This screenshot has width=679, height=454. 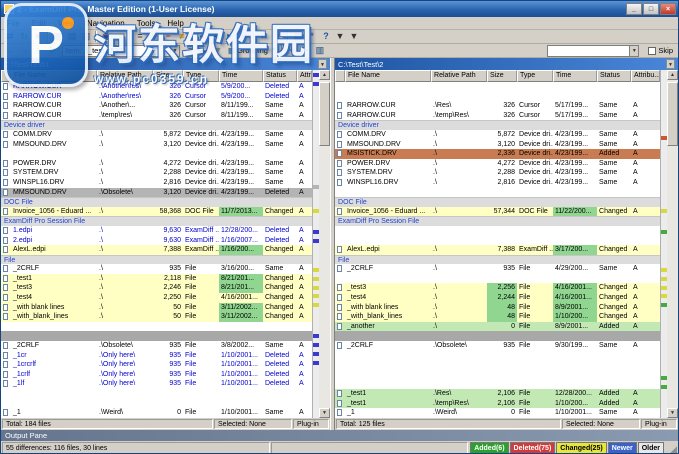 What do you see at coordinates (671, 448) in the screenshot?
I see `resize-grip: ◢` at bounding box center [671, 448].